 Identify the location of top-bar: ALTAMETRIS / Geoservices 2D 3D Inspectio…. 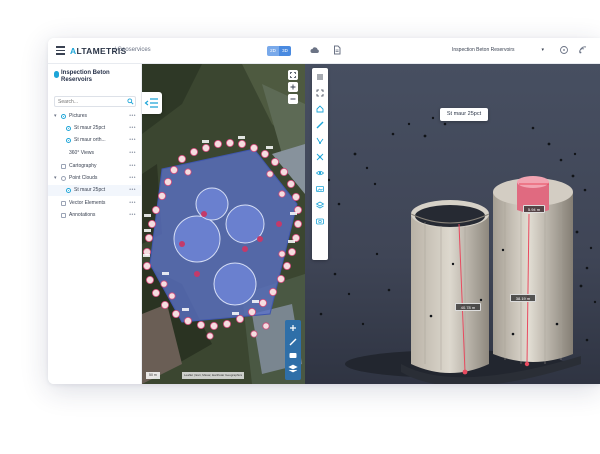
(324, 51).